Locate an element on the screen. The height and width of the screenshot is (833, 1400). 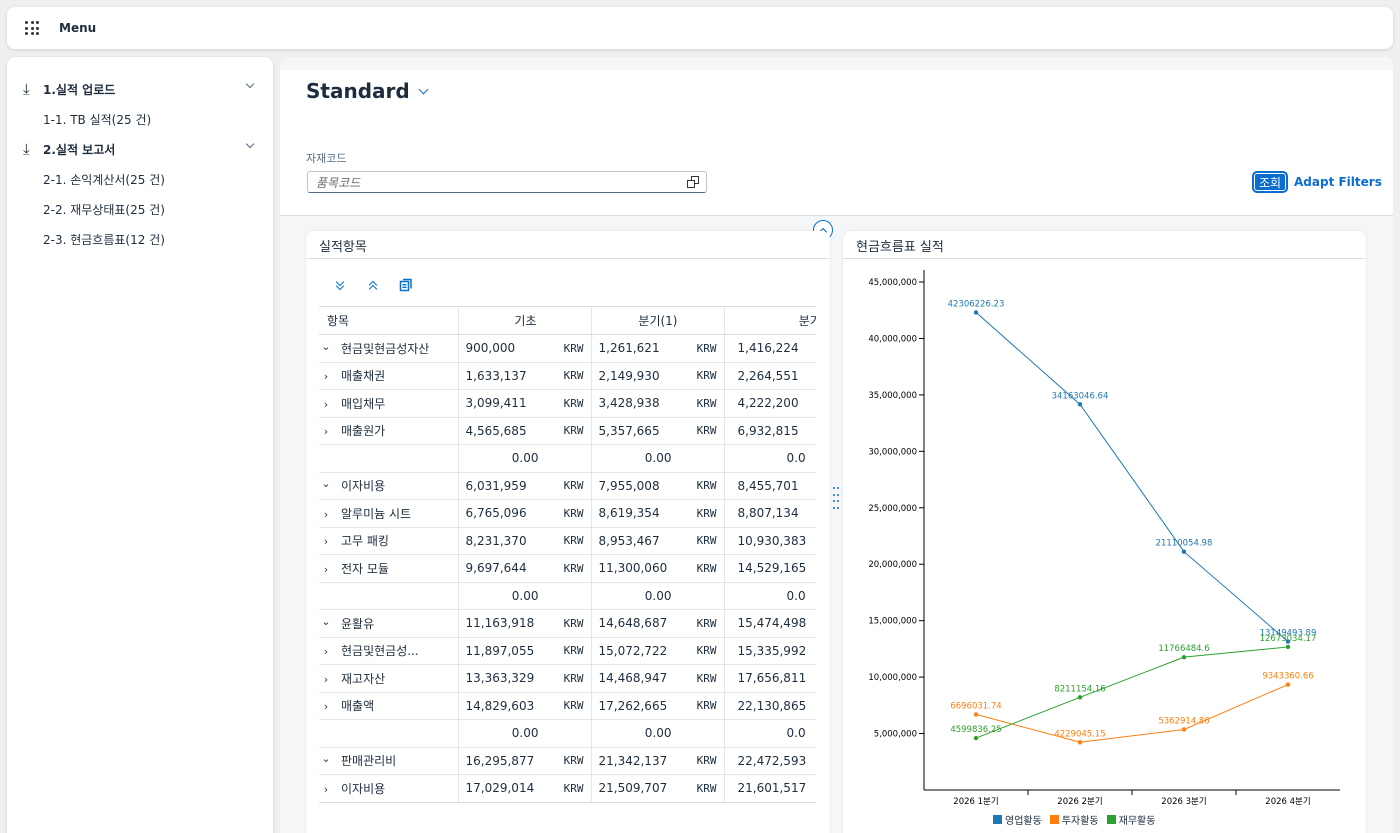
amount: 11,163,918 is located at coordinates (500, 623).